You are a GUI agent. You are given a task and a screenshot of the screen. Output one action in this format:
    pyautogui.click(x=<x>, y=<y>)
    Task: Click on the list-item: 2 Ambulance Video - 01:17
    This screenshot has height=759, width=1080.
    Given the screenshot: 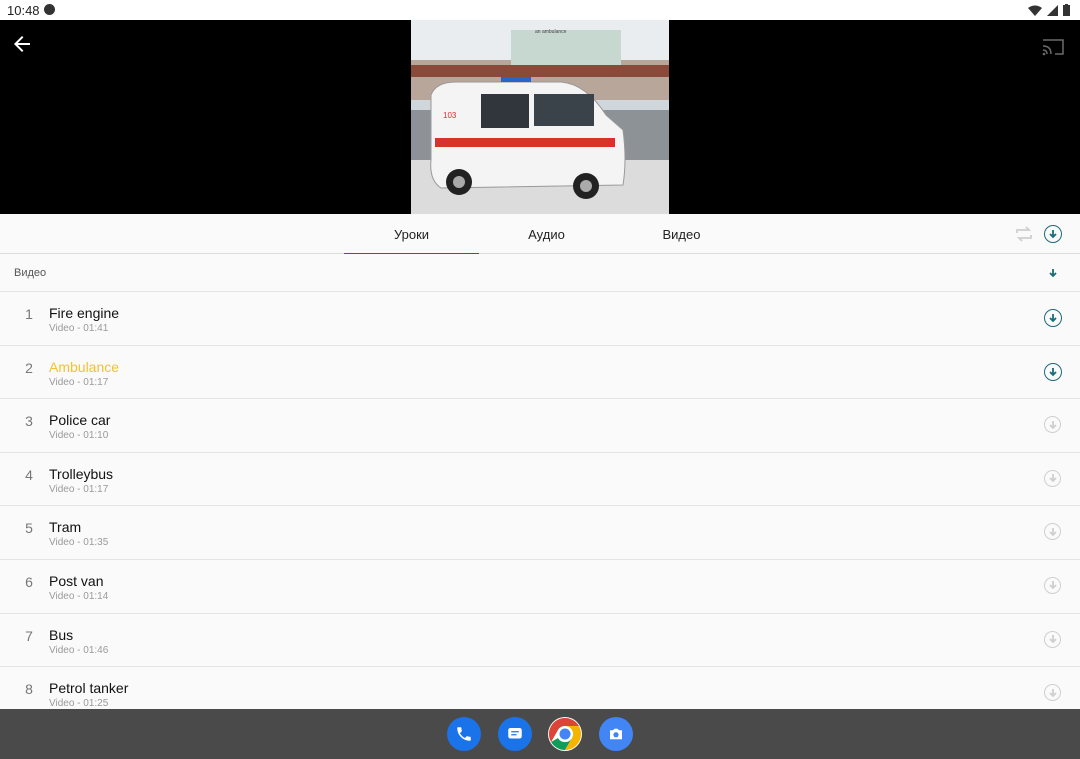 What is the action you would take?
    pyautogui.click(x=540, y=372)
    